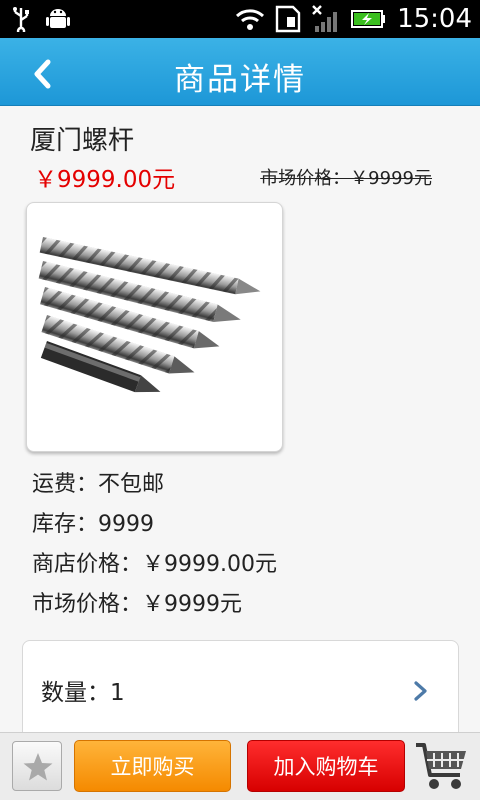 Image resolution: width=480 pixels, height=800 pixels. Describe the element at coordinates (442, 766) in the screenshot. I see `shopping-cart-icon` at that location.